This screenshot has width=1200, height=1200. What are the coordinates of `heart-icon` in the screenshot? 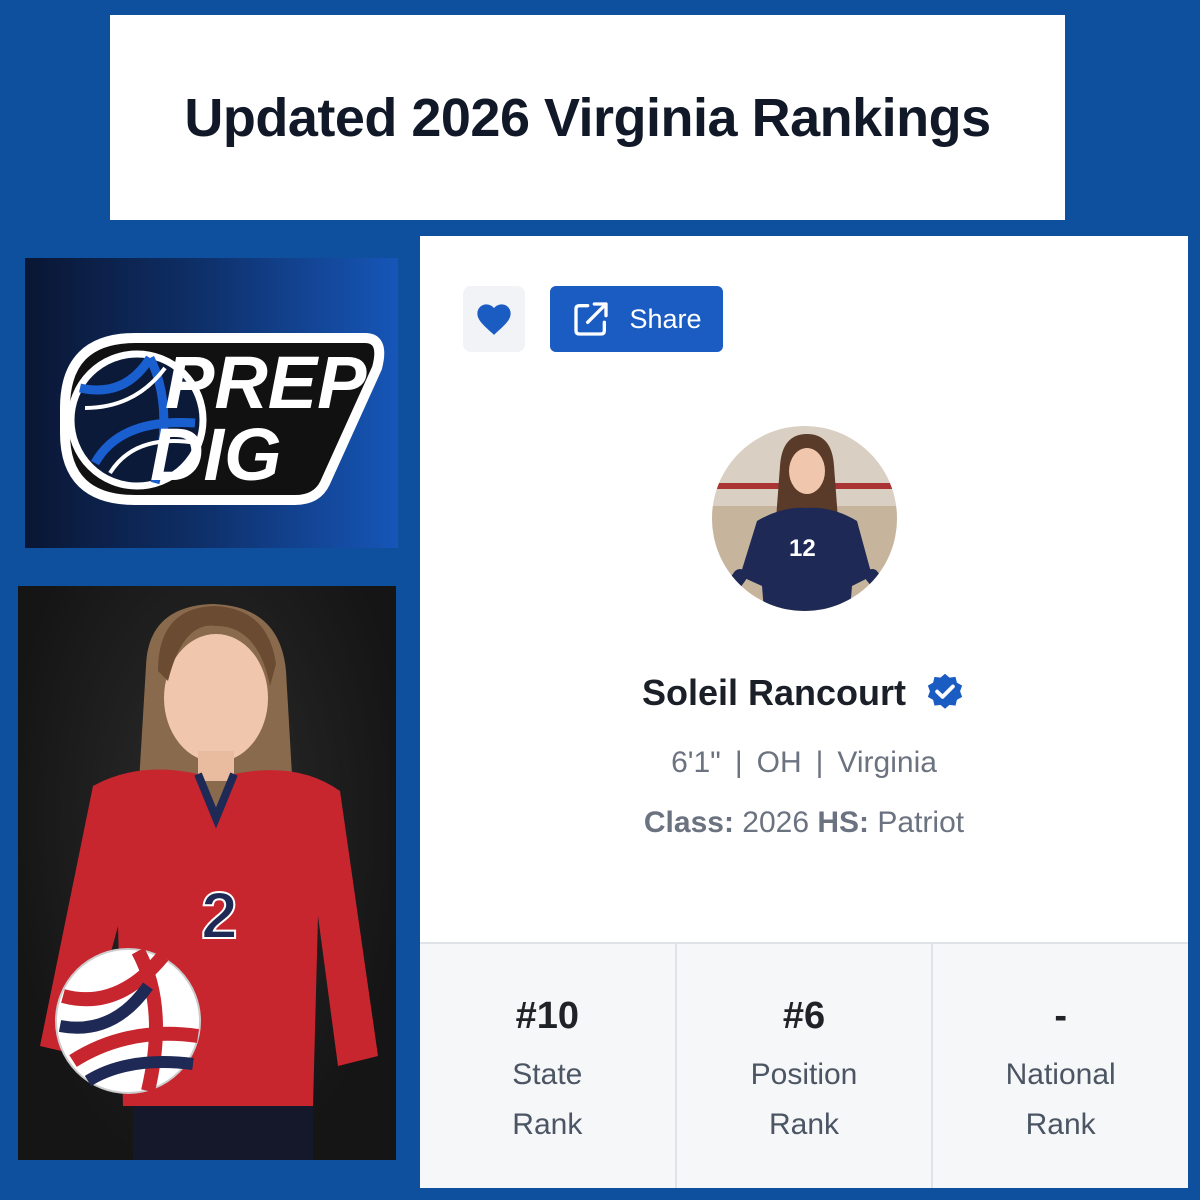 It's located at (494, 319).